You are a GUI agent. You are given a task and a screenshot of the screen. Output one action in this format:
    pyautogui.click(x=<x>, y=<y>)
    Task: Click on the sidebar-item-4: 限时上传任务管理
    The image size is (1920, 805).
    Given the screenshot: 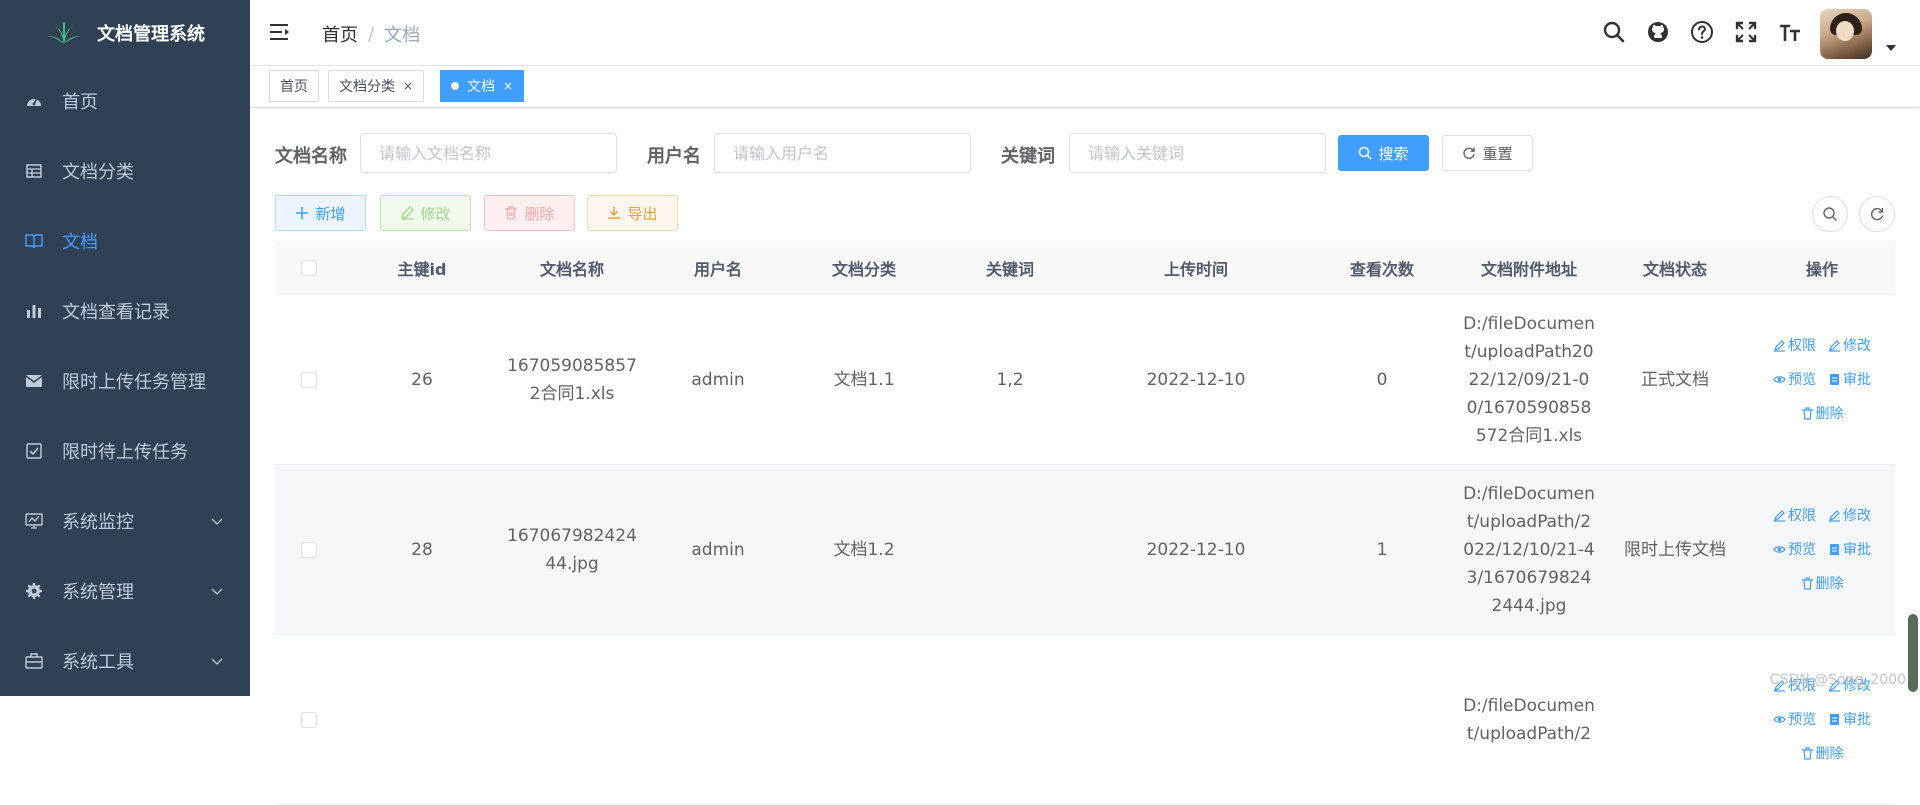 What is the action you would take?
    pyautogui.click(x=125, y=381)
    